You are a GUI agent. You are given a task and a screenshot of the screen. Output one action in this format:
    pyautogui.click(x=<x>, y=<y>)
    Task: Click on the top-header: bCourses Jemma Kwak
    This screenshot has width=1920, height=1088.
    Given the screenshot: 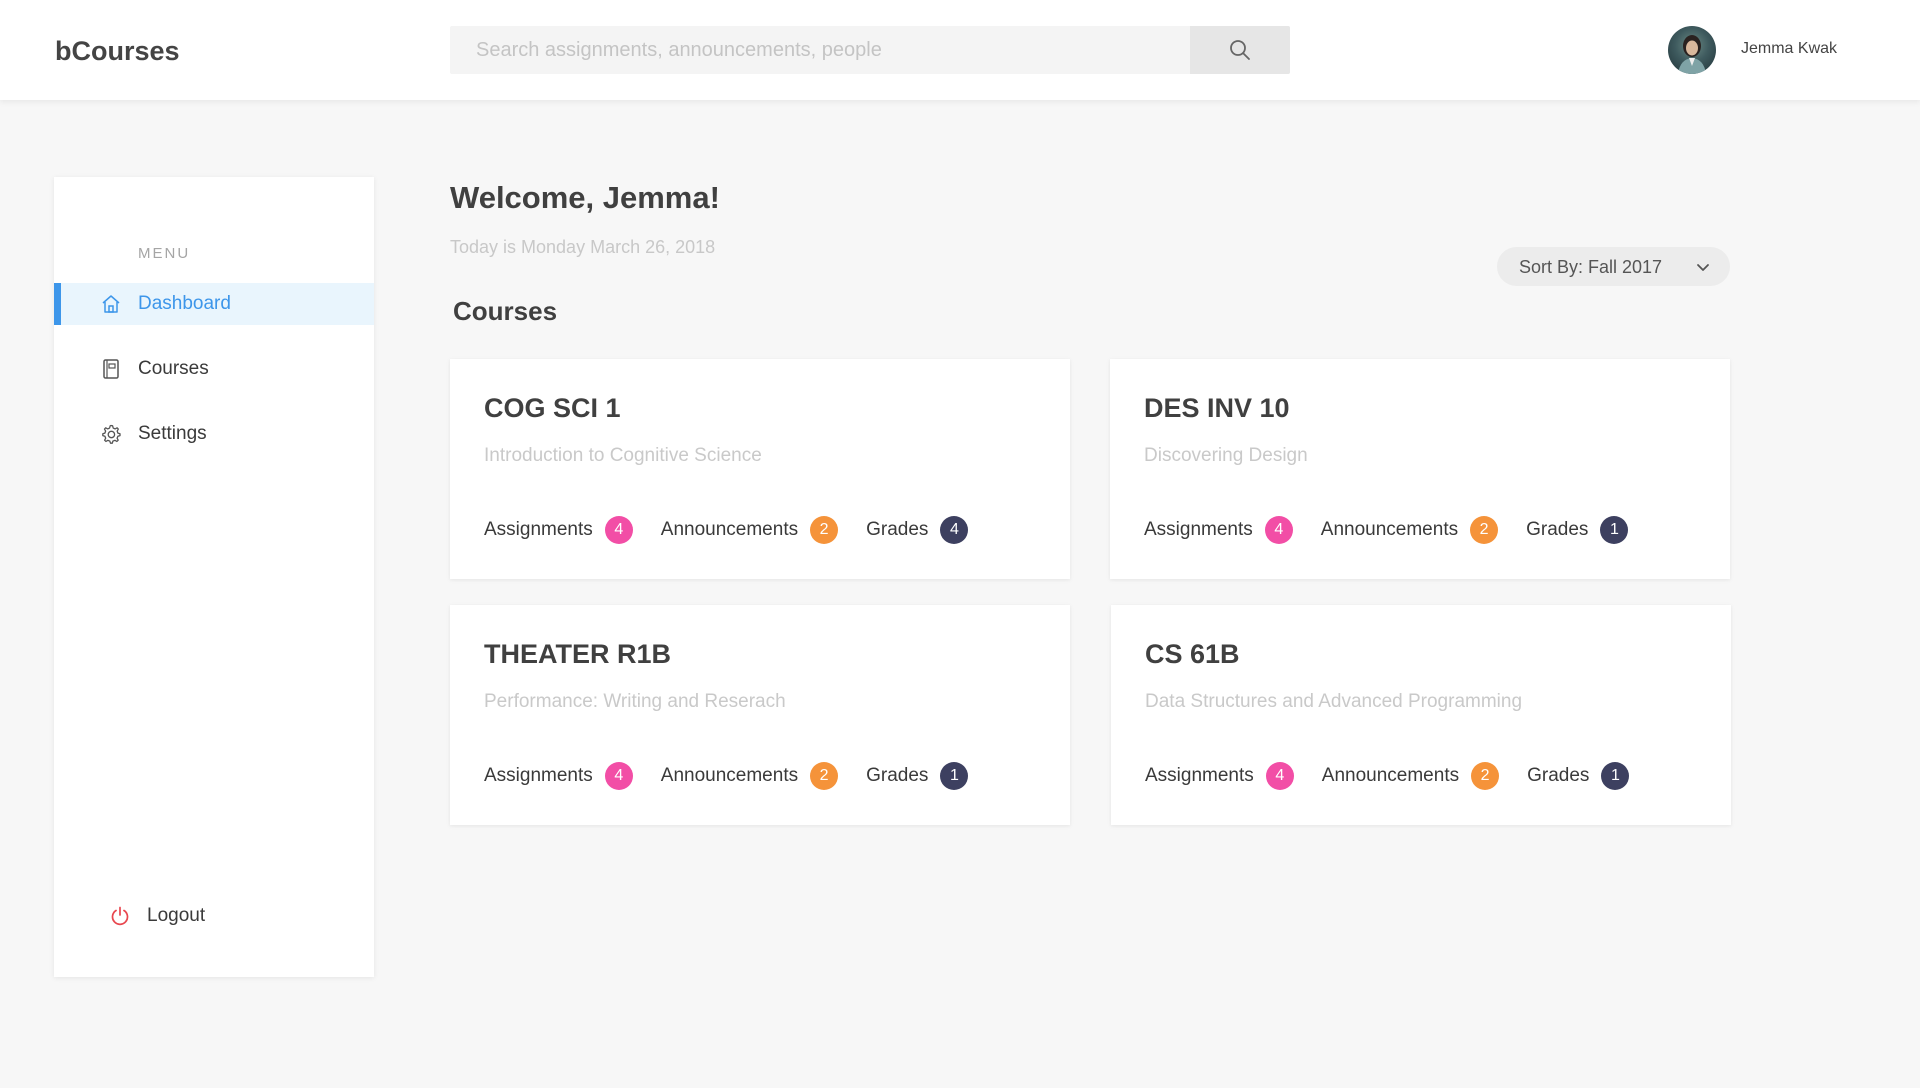 What is the action you would take?
    pyautogui.click(x=960, y=50)
    